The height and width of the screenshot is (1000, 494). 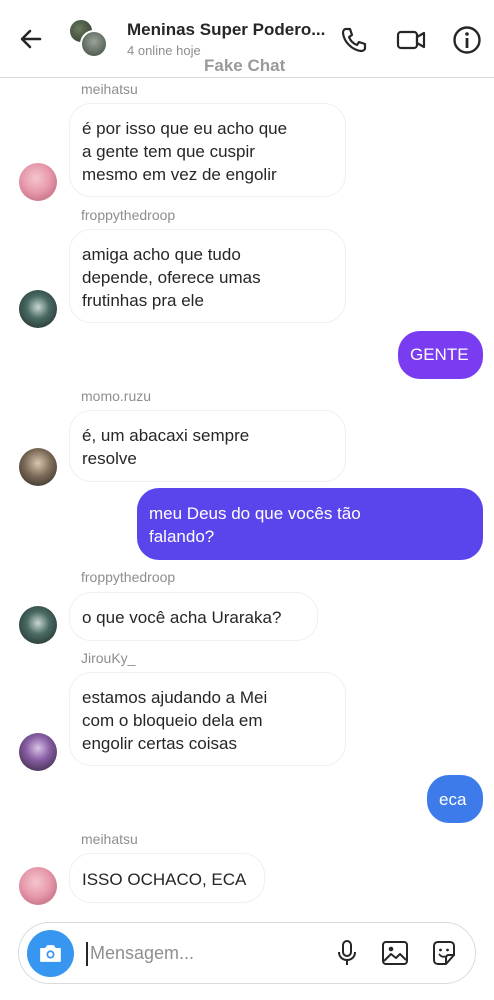 I want to click on incoming-message-bubble: é, um abacaxi sempre resolve, so click(x=207, y=446).